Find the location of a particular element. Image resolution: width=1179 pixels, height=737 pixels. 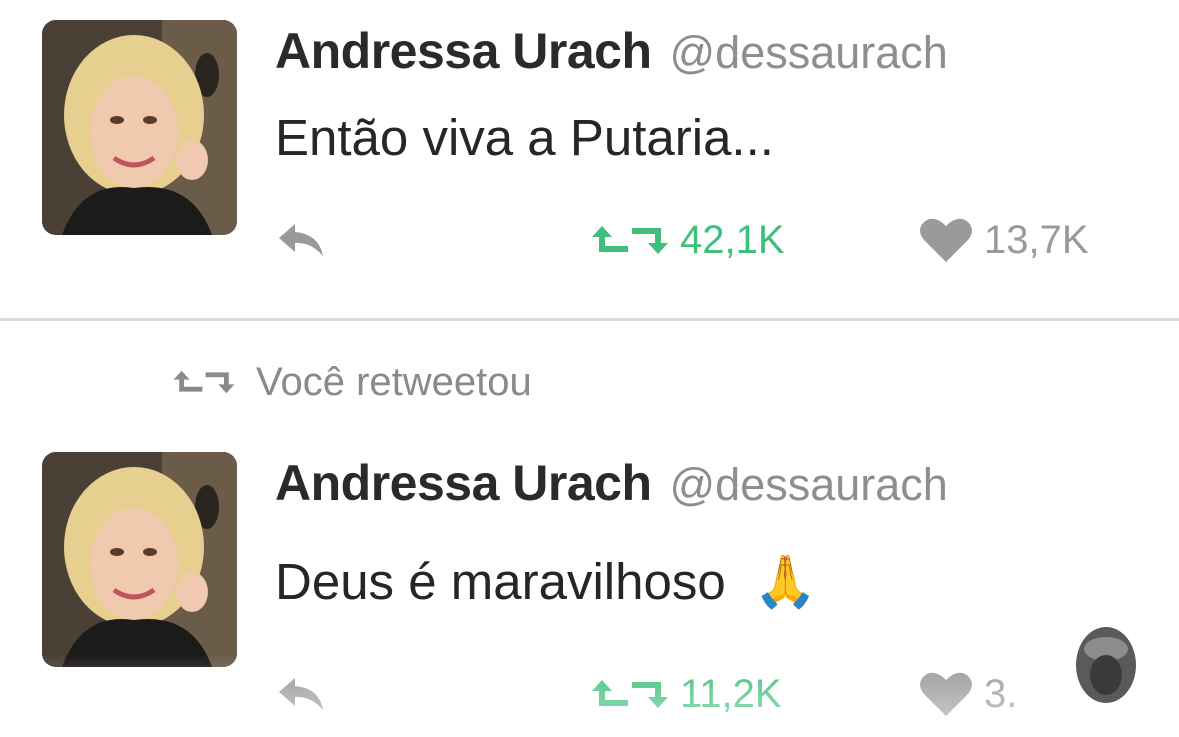

tweet-actions: 11,2K 3. is located at coordinates (589, 694).